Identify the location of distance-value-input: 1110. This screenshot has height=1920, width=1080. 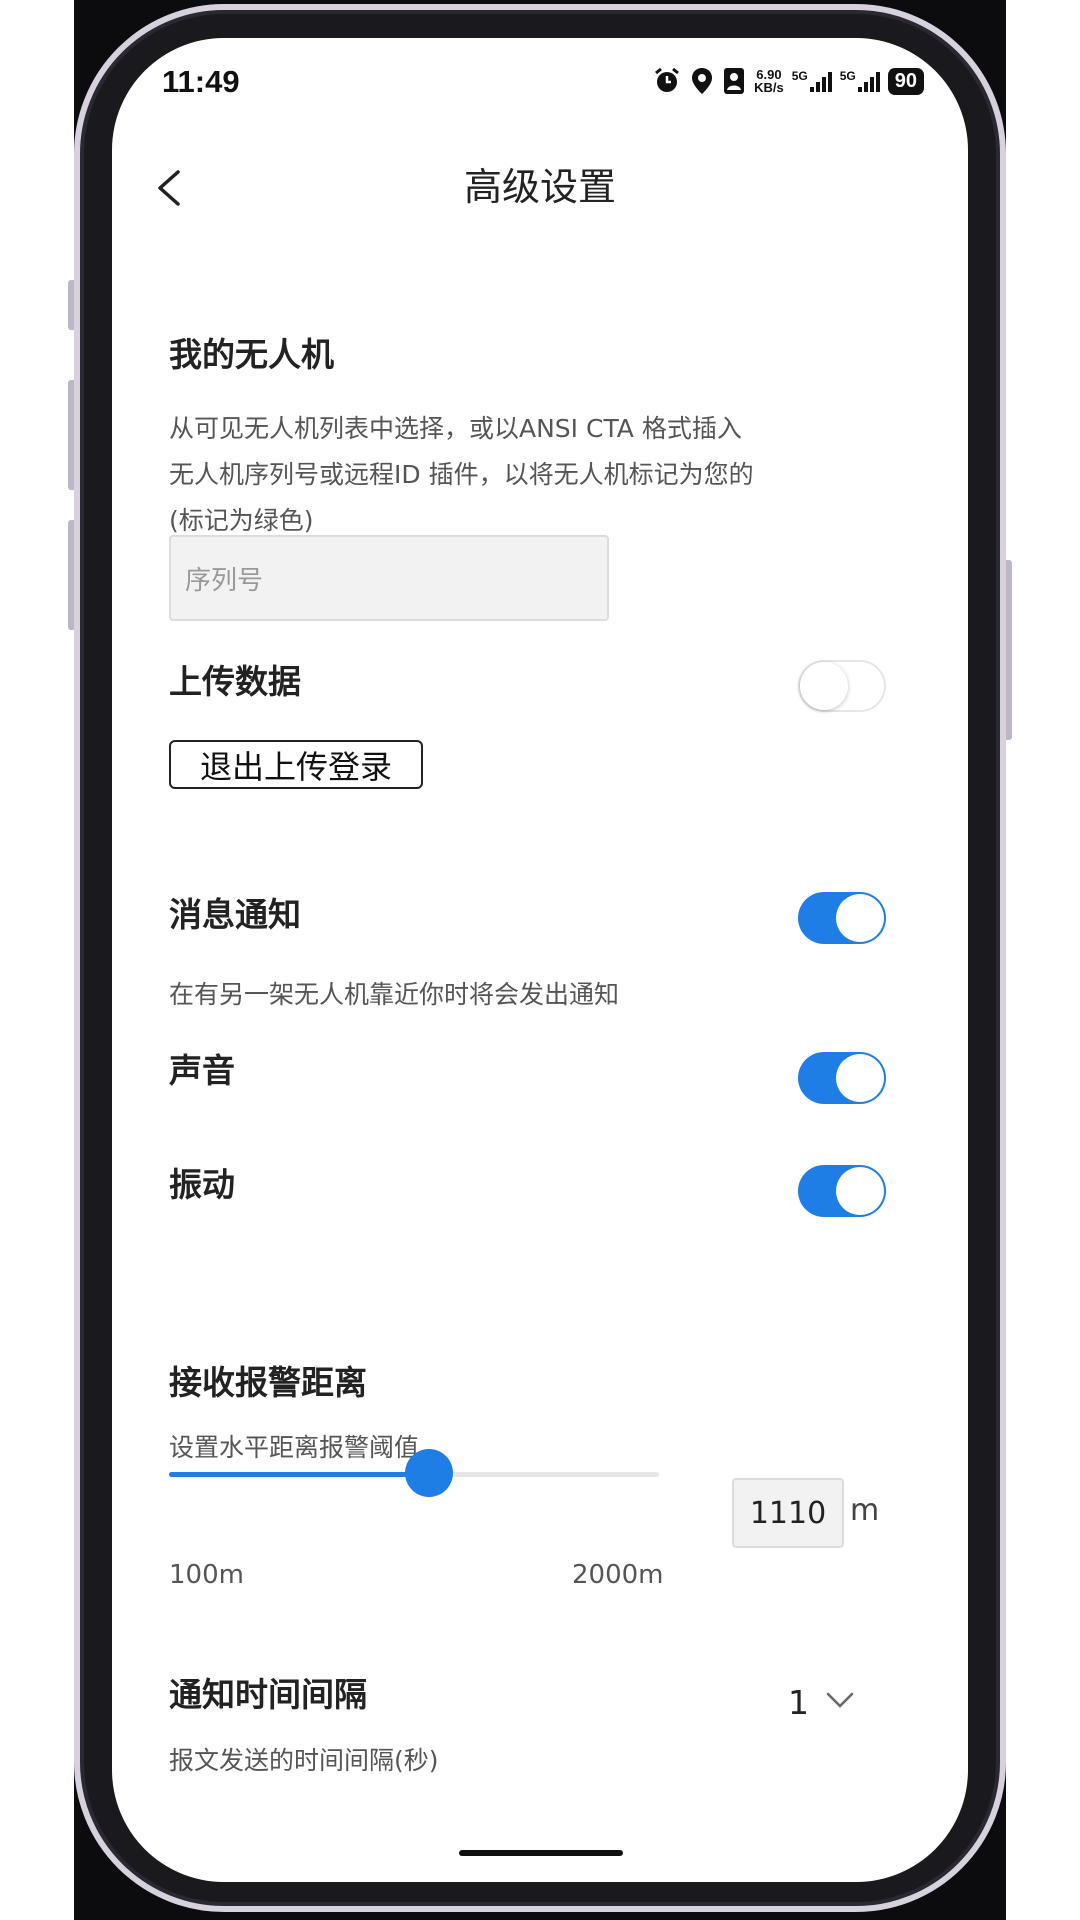
(788, 1513).